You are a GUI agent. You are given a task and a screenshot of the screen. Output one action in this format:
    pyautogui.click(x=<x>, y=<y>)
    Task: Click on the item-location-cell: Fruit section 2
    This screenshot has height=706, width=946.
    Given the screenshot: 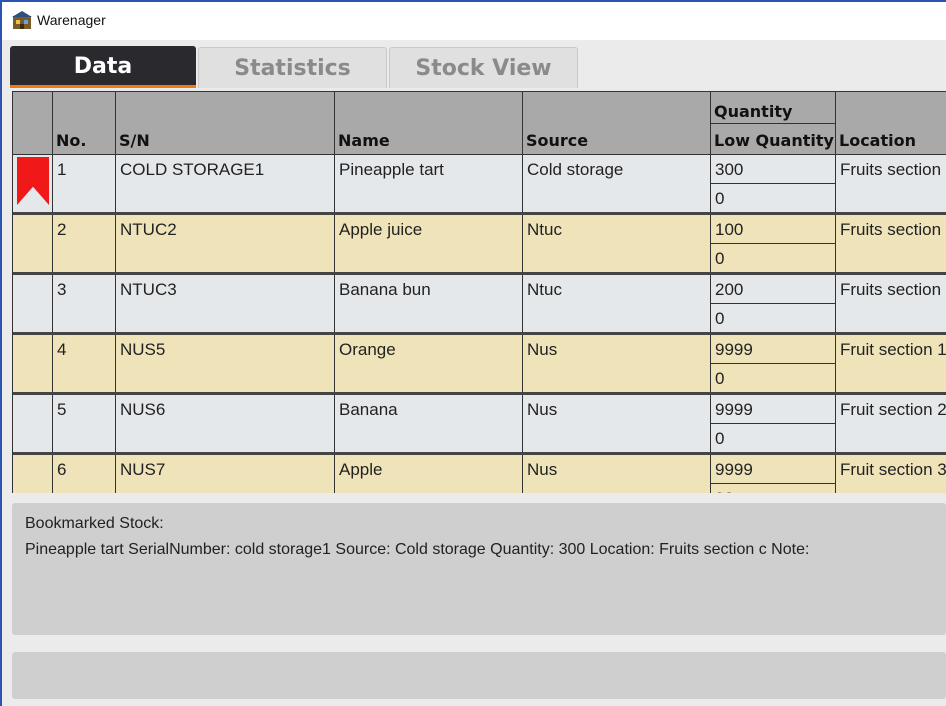 What is the action you would take?
    pyautogui.click(x=891, y=423)
    